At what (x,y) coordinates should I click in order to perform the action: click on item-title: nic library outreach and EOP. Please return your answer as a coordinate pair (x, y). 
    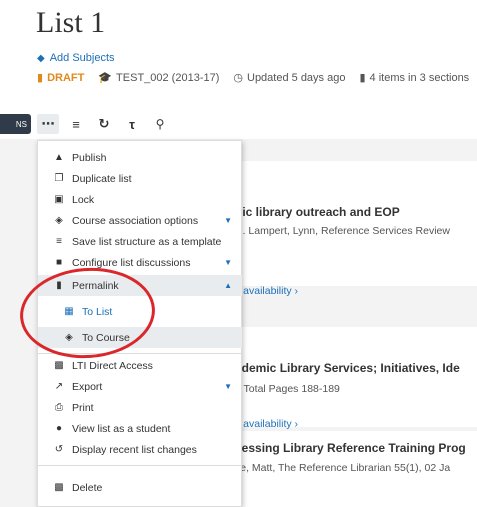
    Looking at the image, I should click on (317, 212).